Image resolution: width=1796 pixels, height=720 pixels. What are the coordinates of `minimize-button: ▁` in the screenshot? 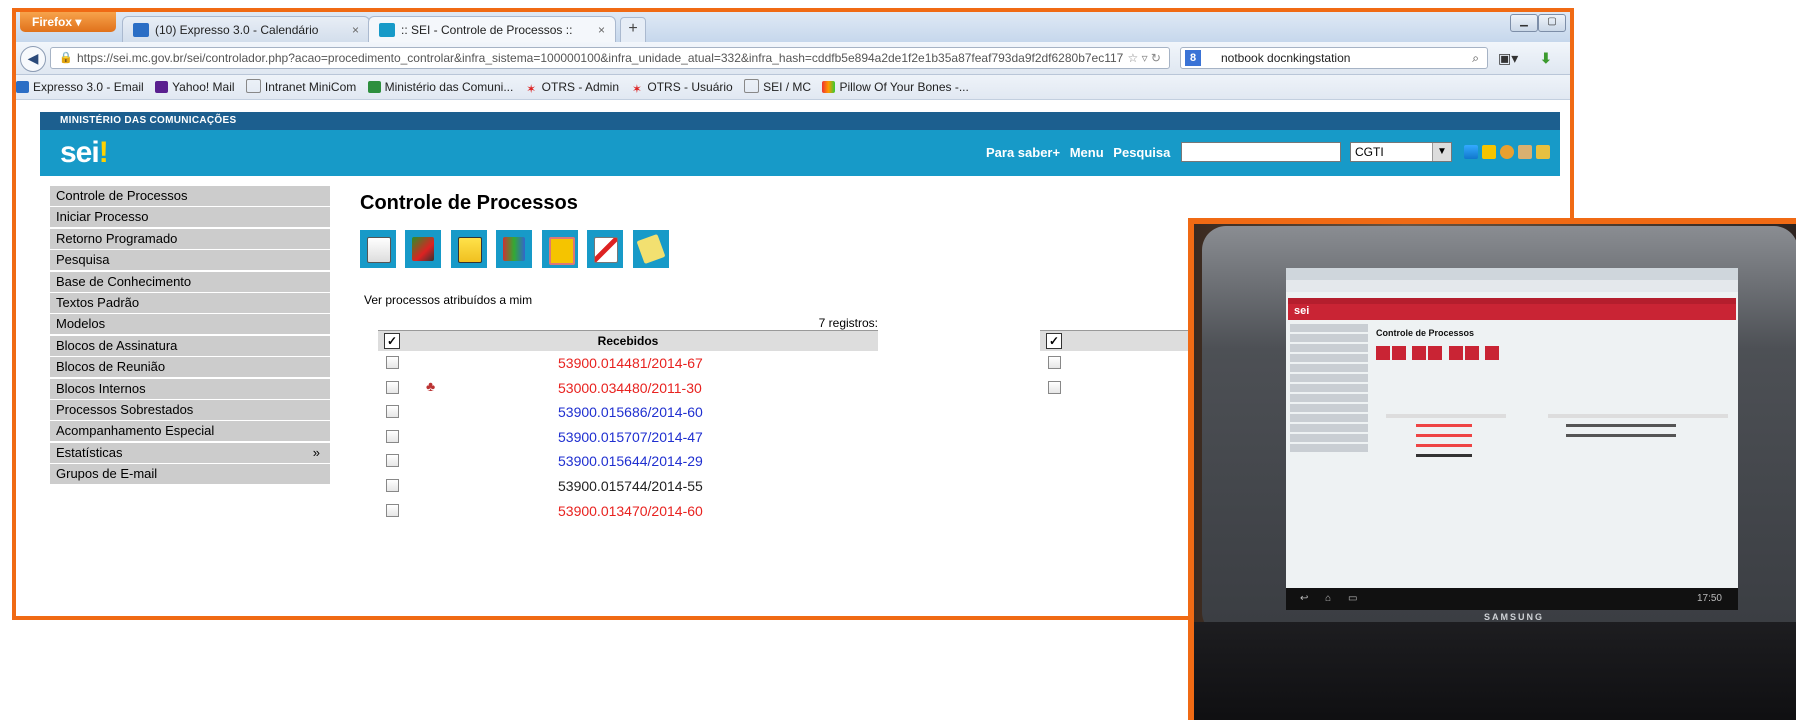 It's located at (1524, 23).